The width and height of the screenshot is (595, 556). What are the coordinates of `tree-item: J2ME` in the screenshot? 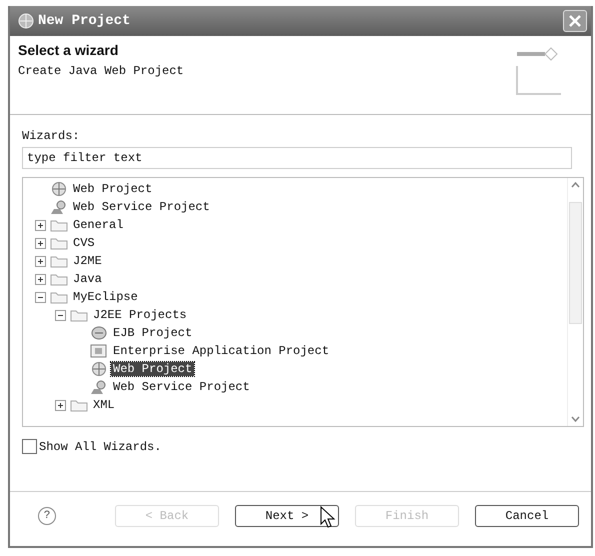 It's located at (87, 261).